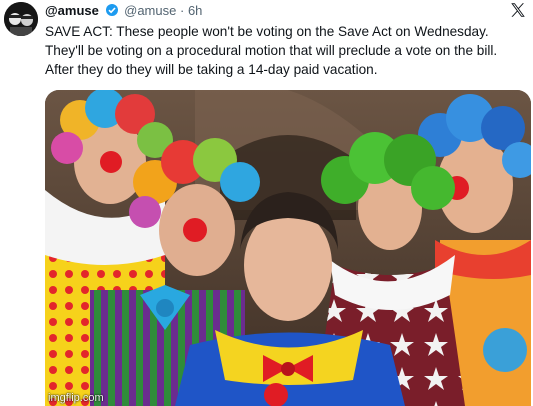 This screenshot has height=406, width=533. What do you see at coordinates (111, 10) in the screenshot?
I see `verified-icon` at bounding box center [111, 10].